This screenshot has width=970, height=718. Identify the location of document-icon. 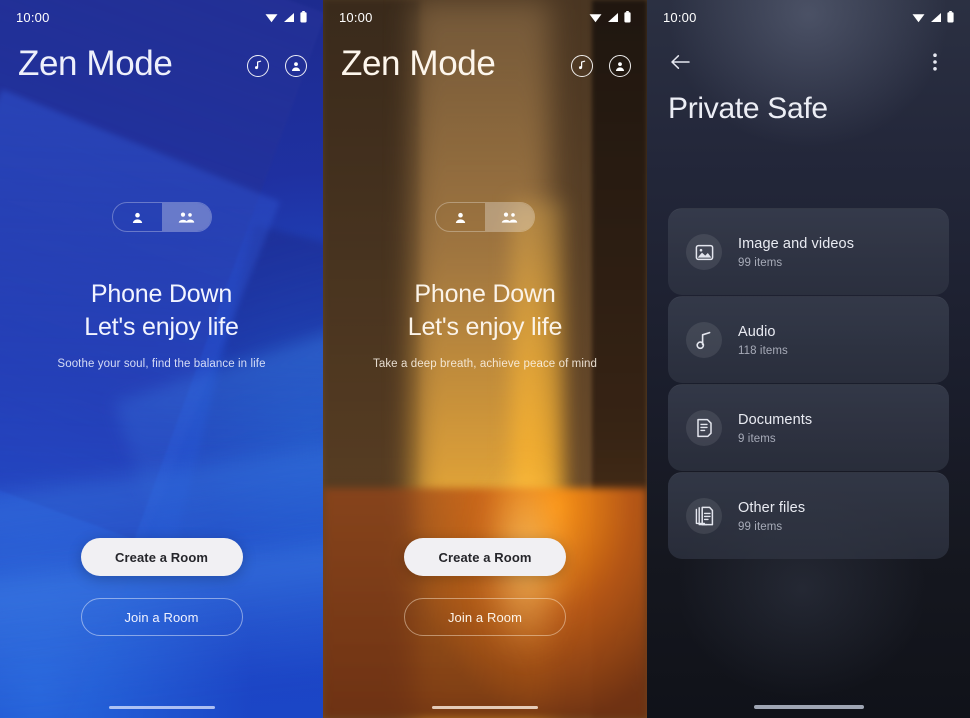
(704, 428).